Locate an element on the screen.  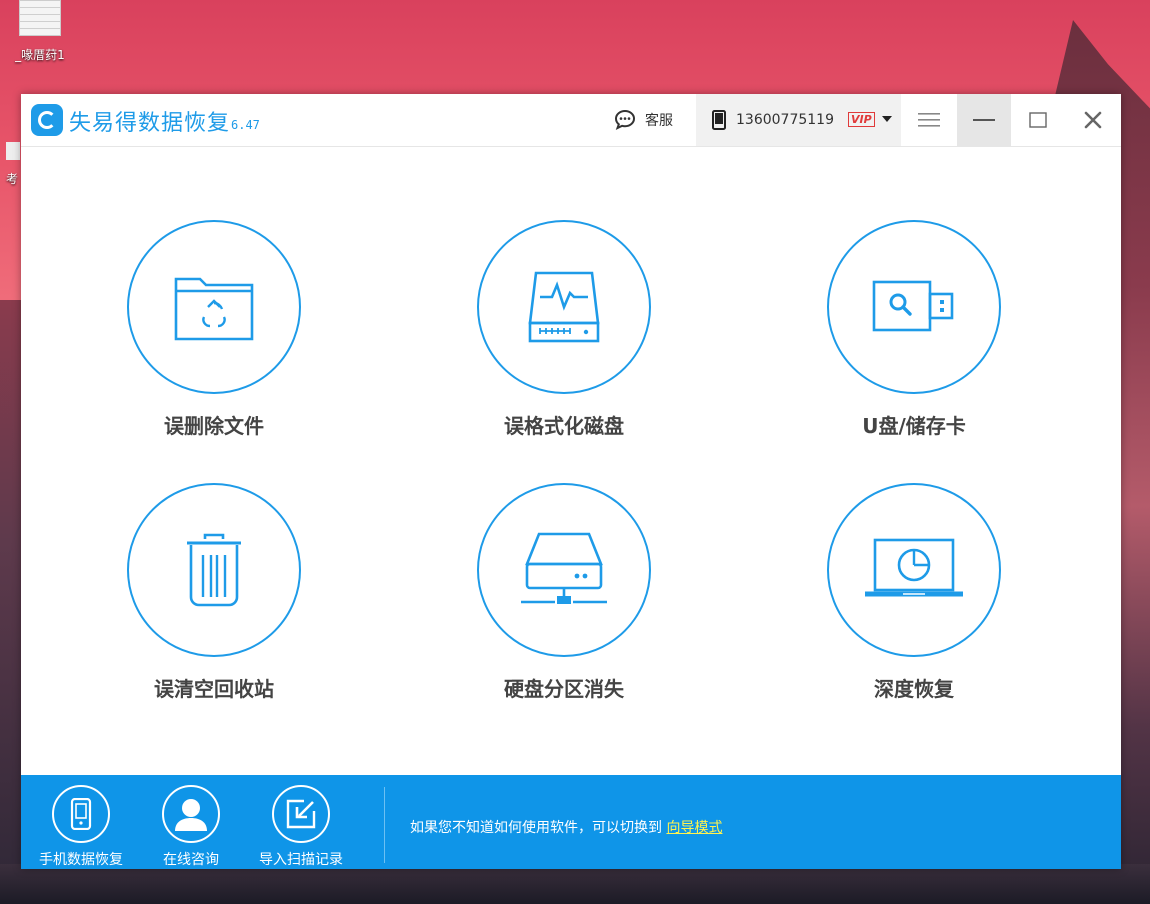
footer-label: 手机数据恢复 is located at coordinates (81, 860).